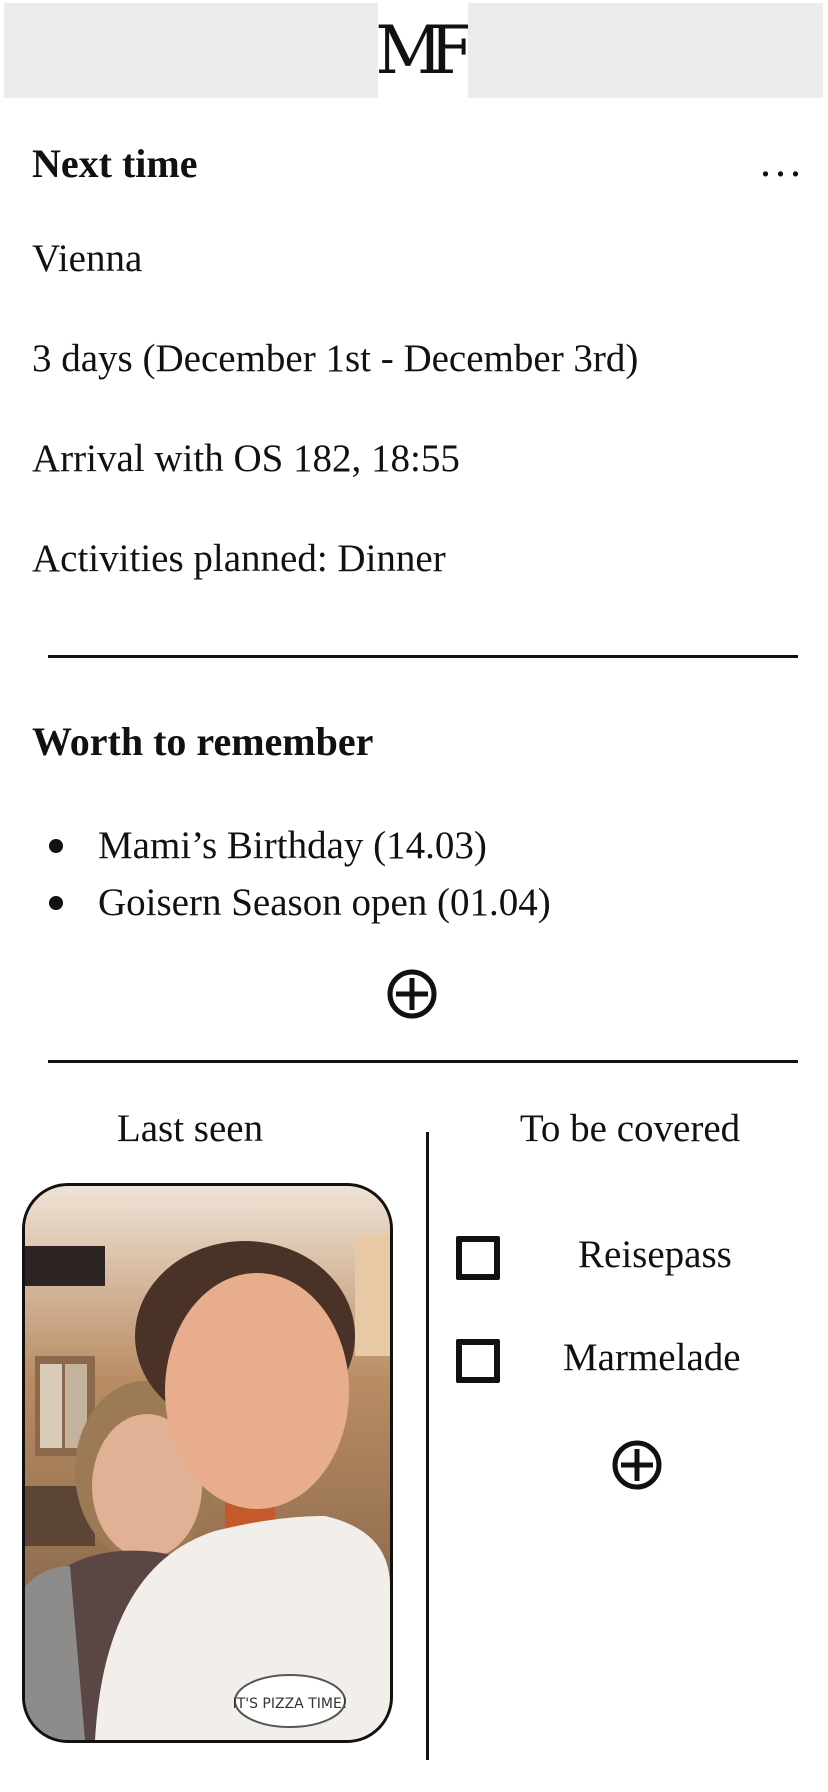  I want to click on last-seen-photo: IT'S PIZZA TIME!, so click(207, 1463).